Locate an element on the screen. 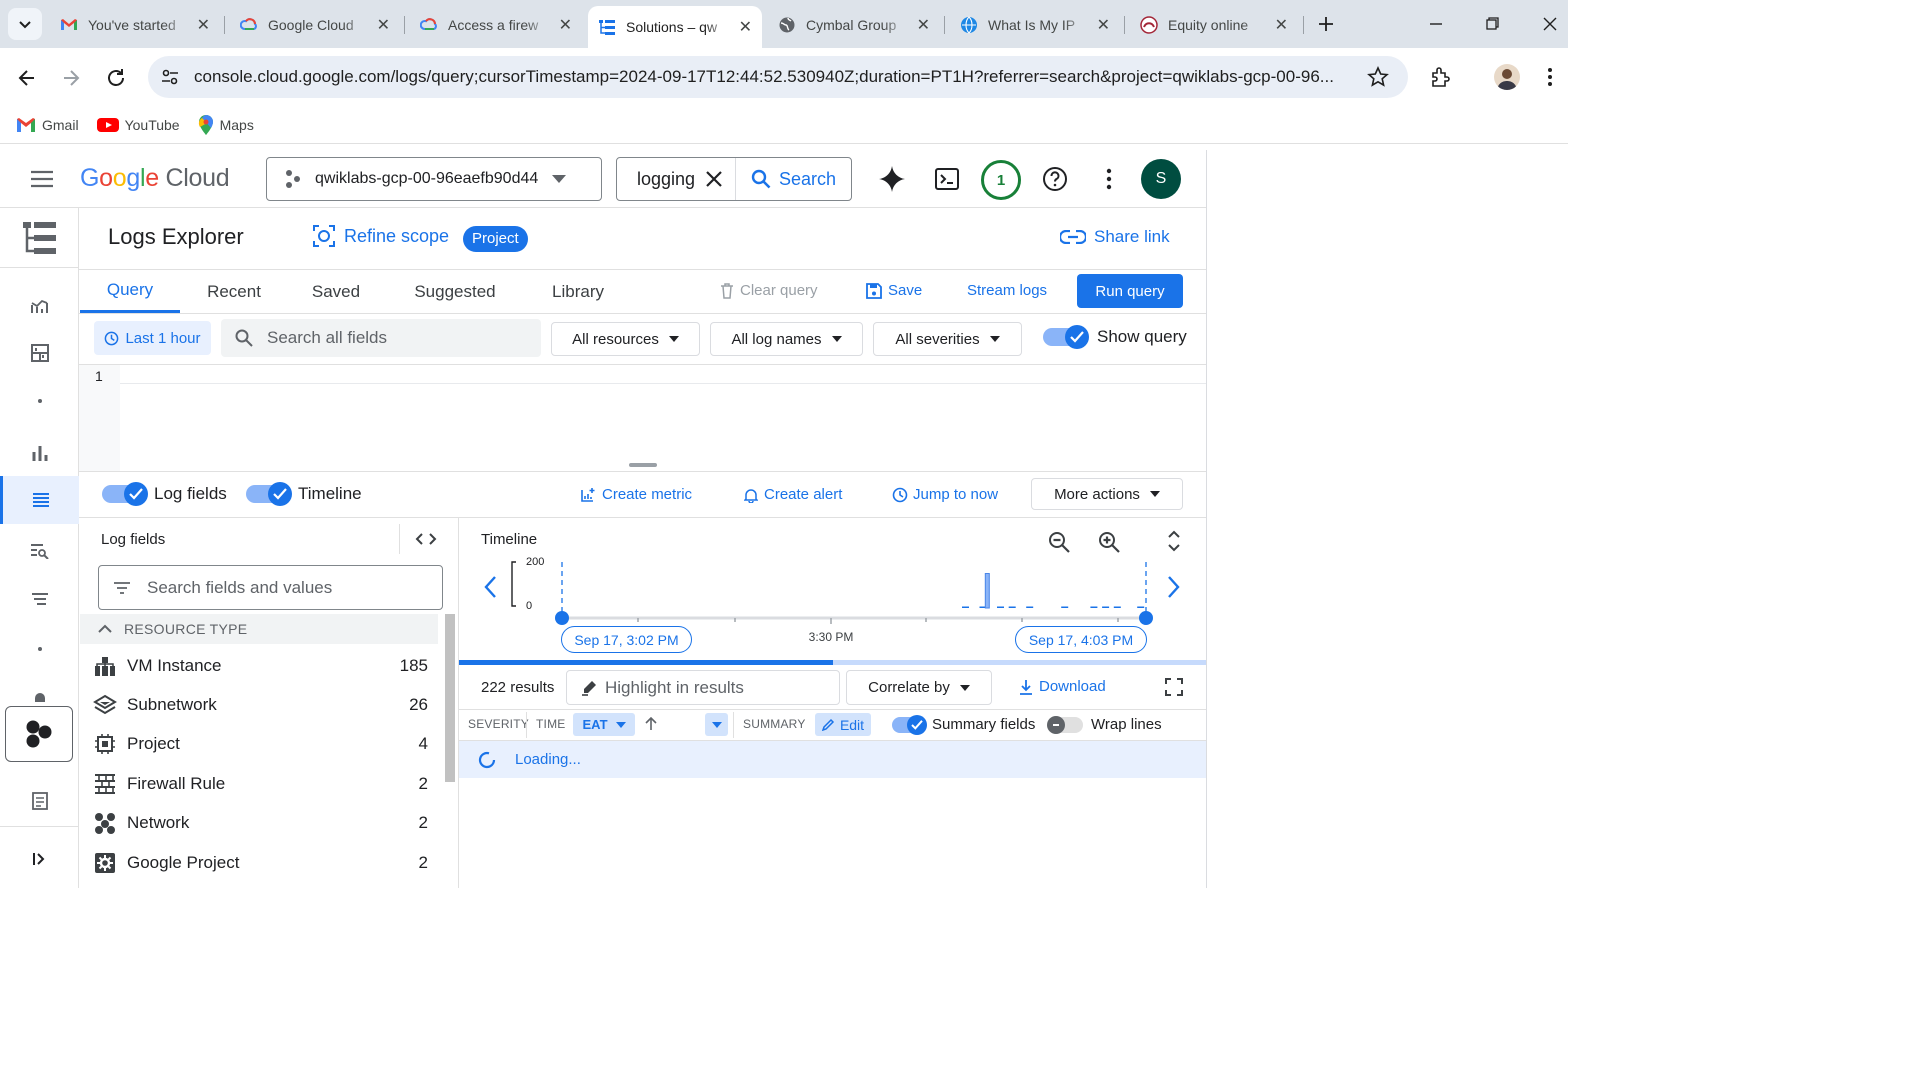 The image size is (1908, 1080). all-severities-dropdown: All severities is located at coordinates (947, 339).